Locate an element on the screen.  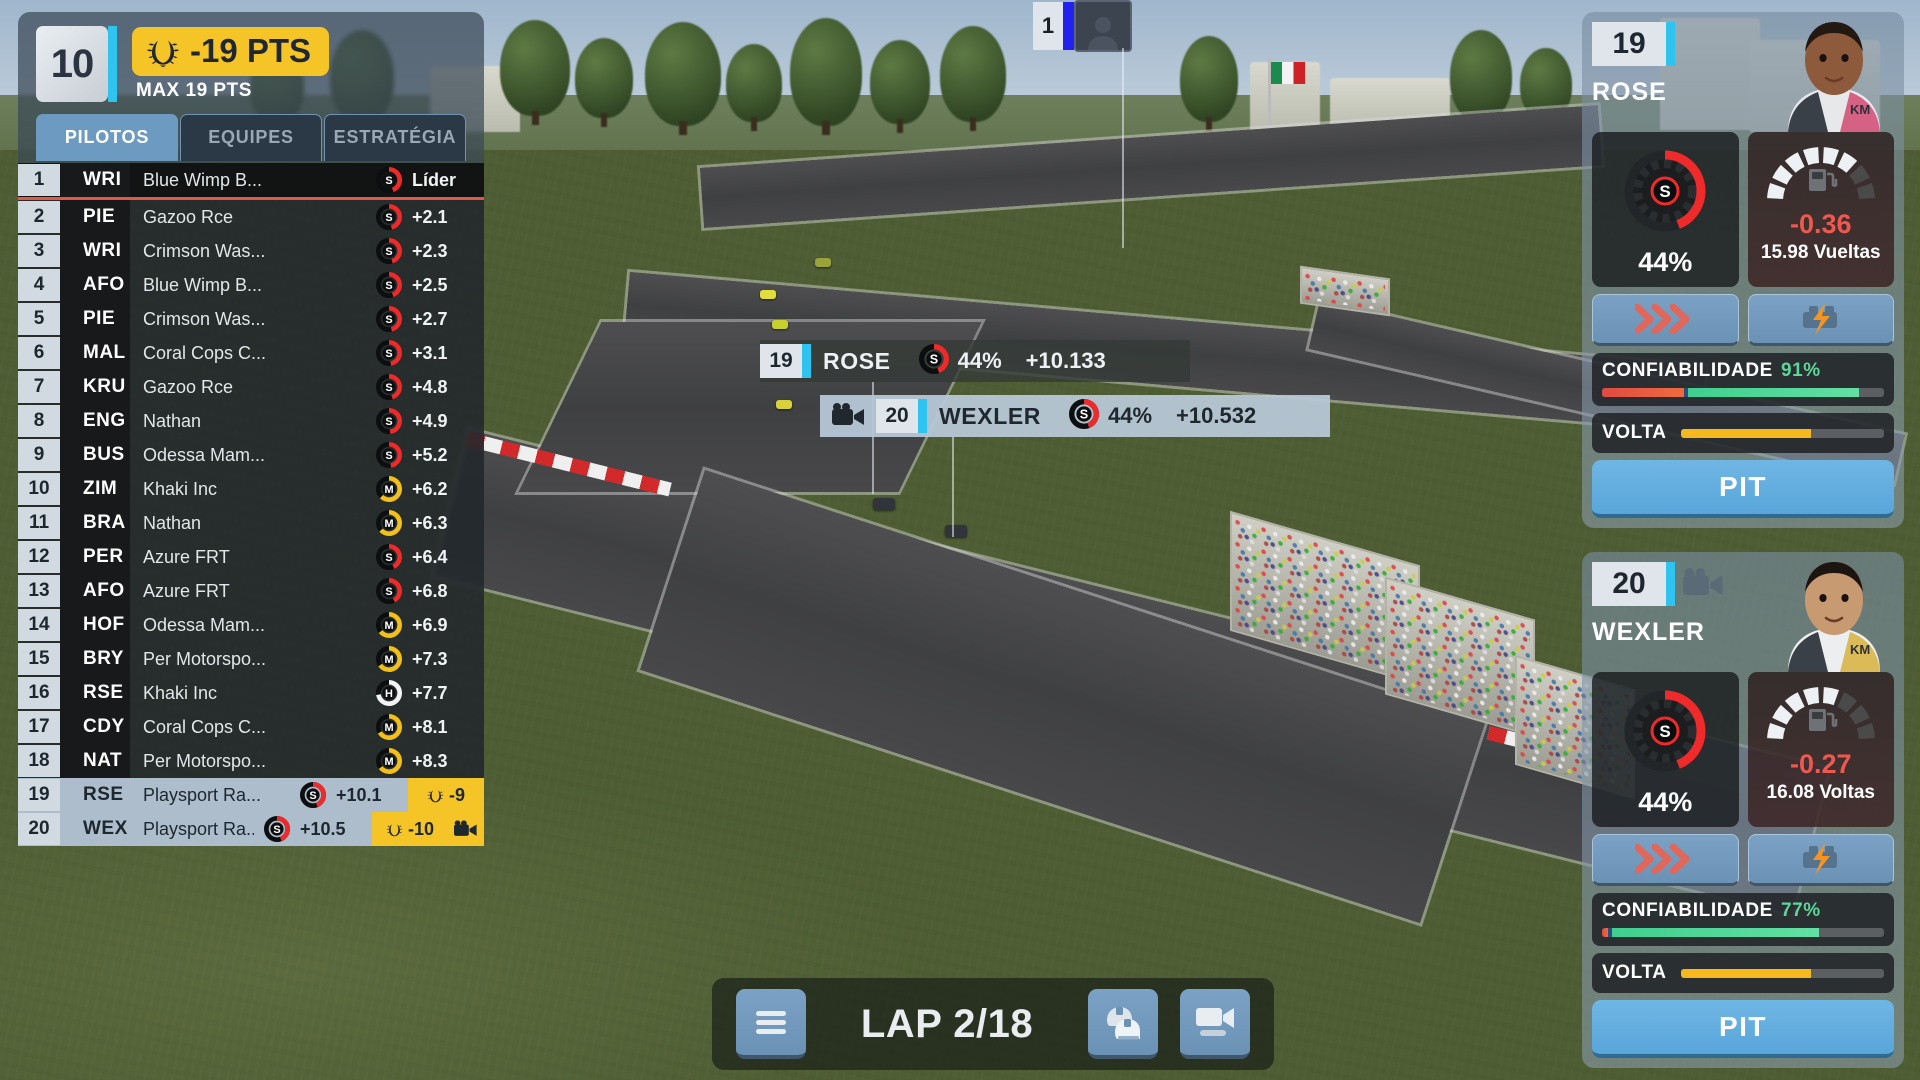
points-header: 10 -19 PTS MAX 19 PTS is located at coordinates (251, 70).